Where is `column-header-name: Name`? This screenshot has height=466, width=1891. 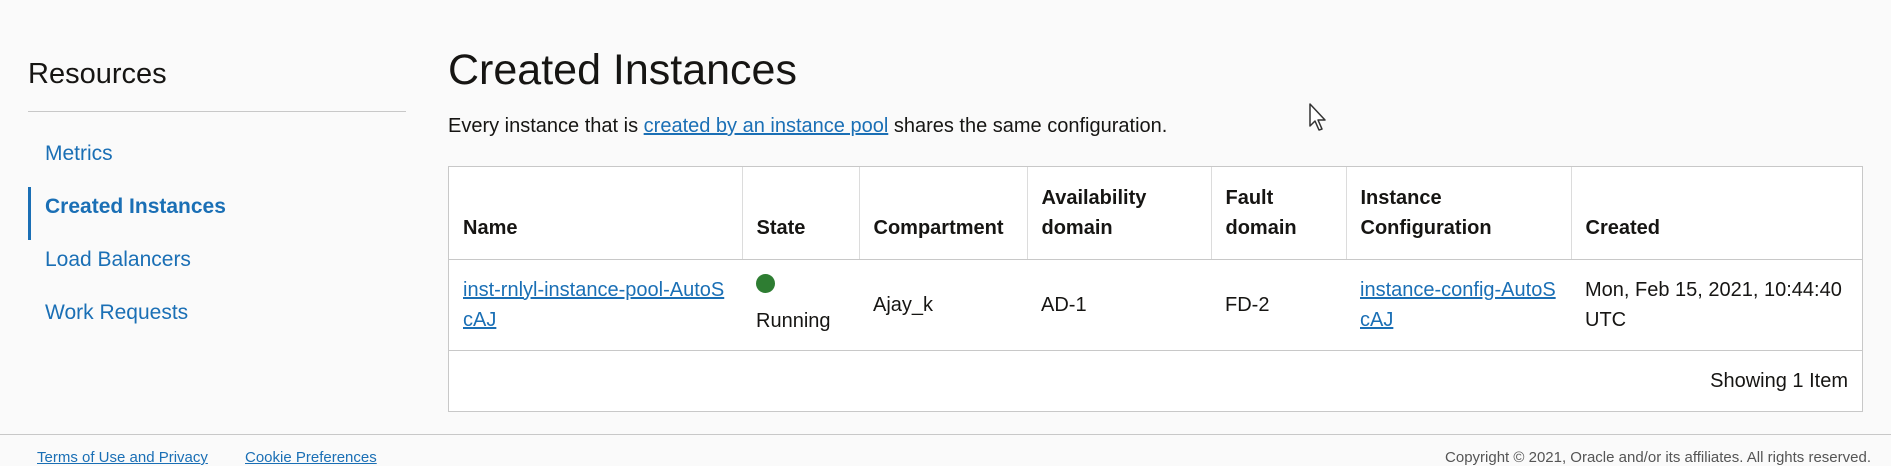
column-header-name: Name is located at coordinates (596, 213).